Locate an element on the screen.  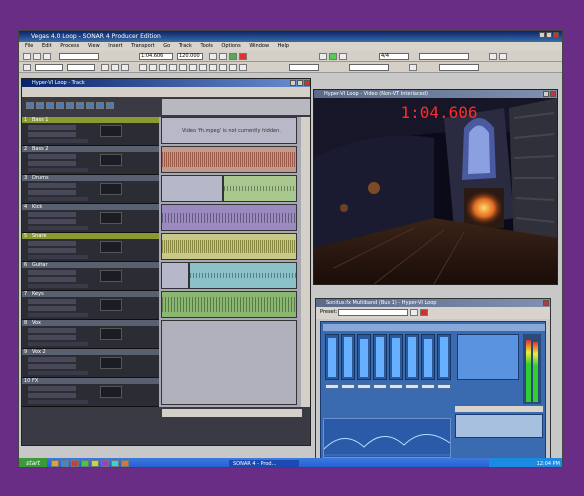
track-header: 4 Kick is located at coordinates (90, 218).